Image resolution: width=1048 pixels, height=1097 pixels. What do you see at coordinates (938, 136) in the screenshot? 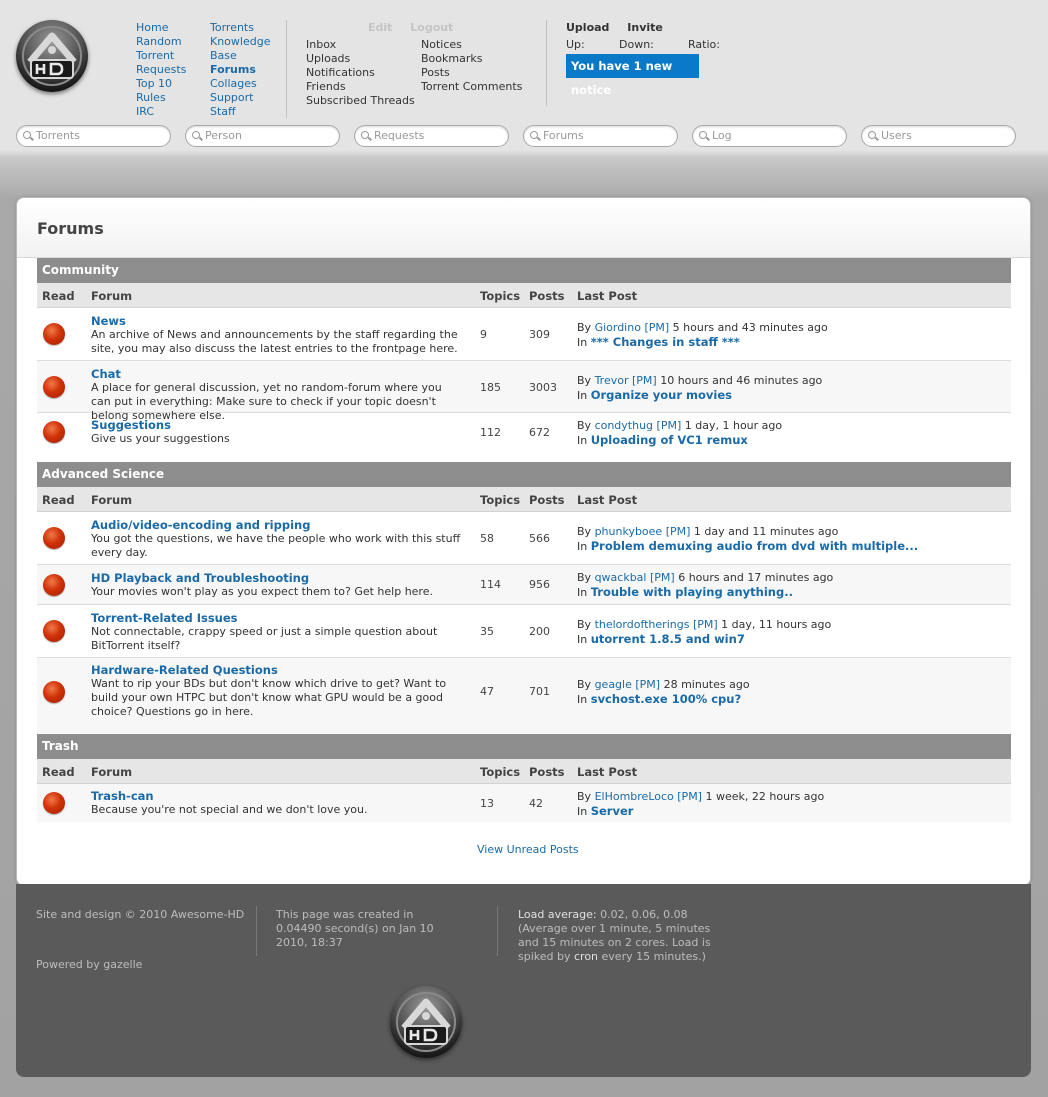
I see `search-users-input: Users` at bounding box center [938, 136].